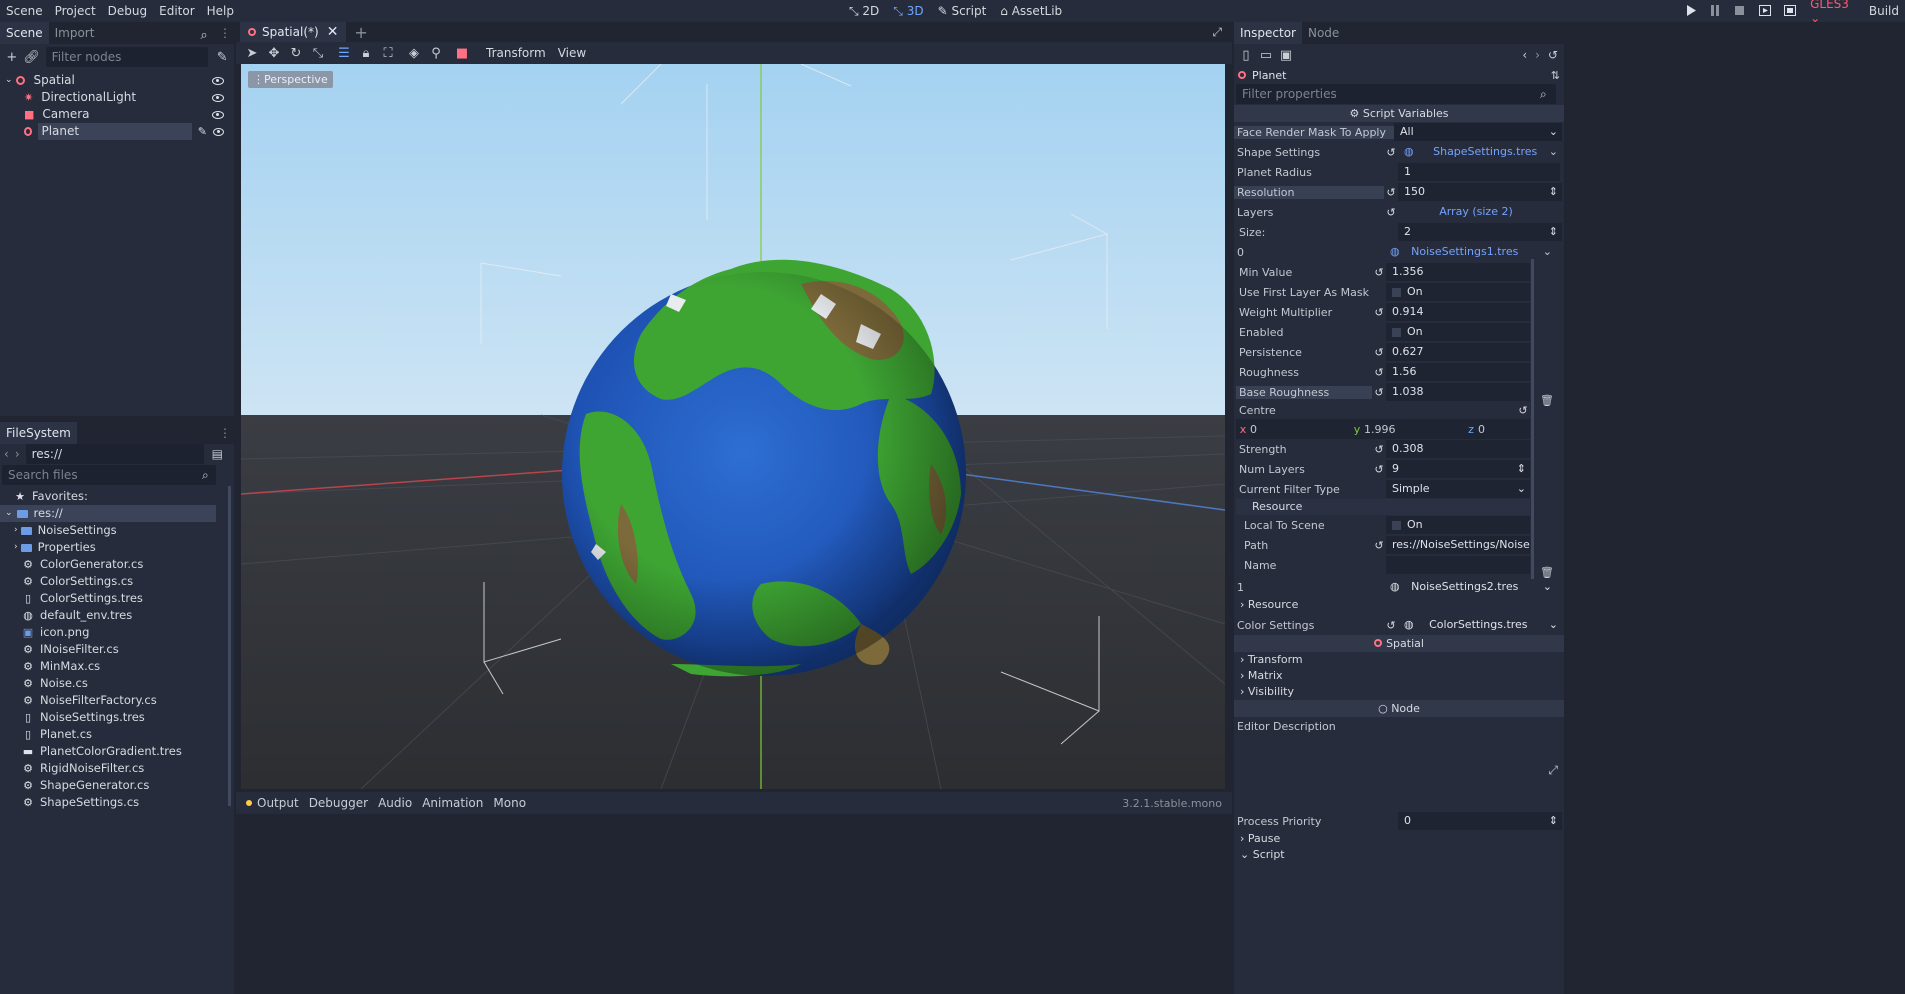  What do you see at coordinates (229, 646) in the screenshot?
I see `filesystem-scrollbar` at bounding box center [229, 646].